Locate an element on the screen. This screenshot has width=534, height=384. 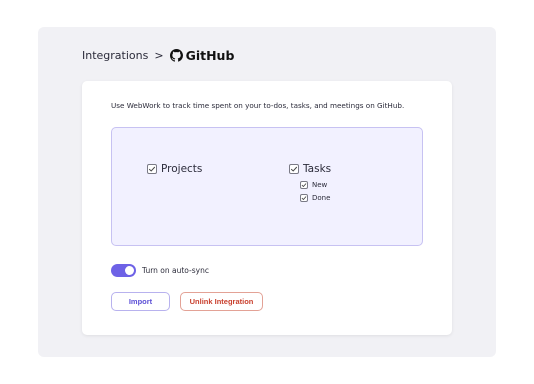
tasks-checkbox: Tasks is located at coordinates (310, 169).